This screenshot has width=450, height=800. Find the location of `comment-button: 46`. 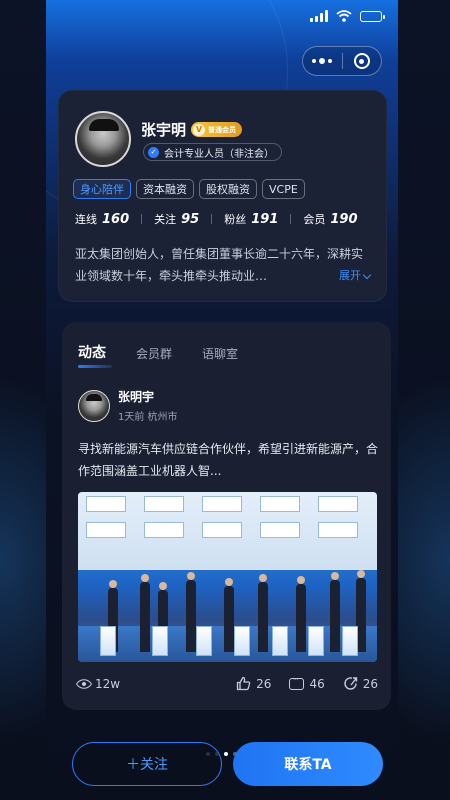

comment-button: 46 is located at coordinates (307, 683).